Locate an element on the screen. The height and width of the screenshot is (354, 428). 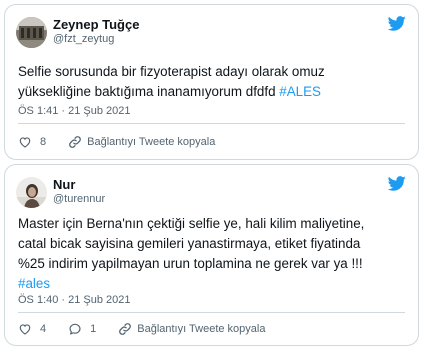
reply-button: 1 is located at coordinates (82, 329).